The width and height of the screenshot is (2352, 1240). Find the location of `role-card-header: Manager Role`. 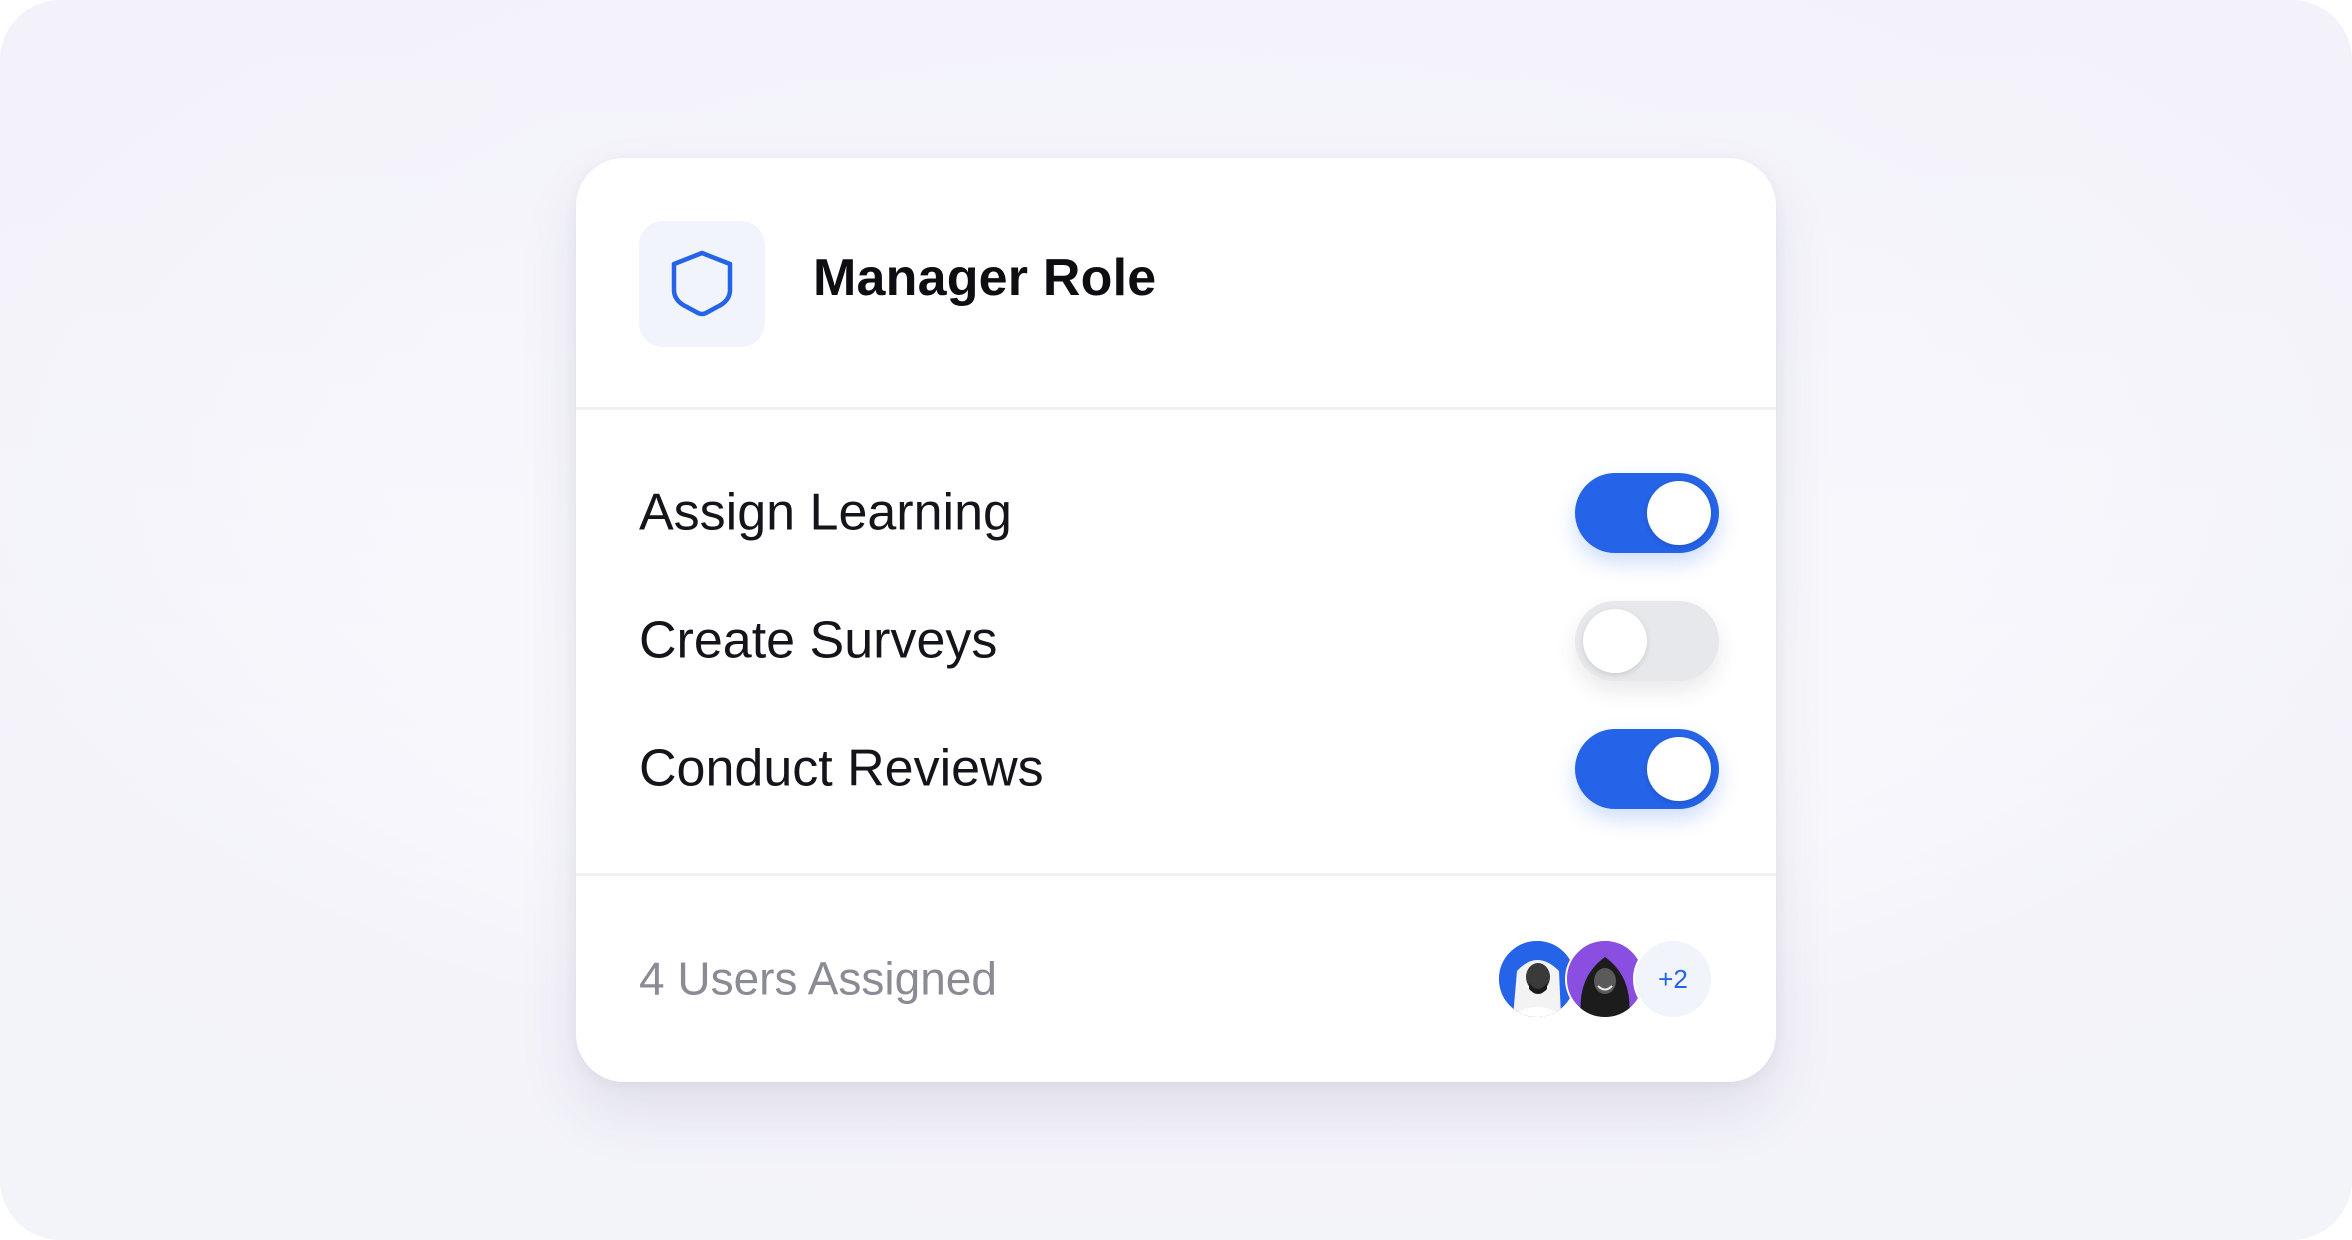

role-card-header: Manager Role is located at coordinates (1176, 284).